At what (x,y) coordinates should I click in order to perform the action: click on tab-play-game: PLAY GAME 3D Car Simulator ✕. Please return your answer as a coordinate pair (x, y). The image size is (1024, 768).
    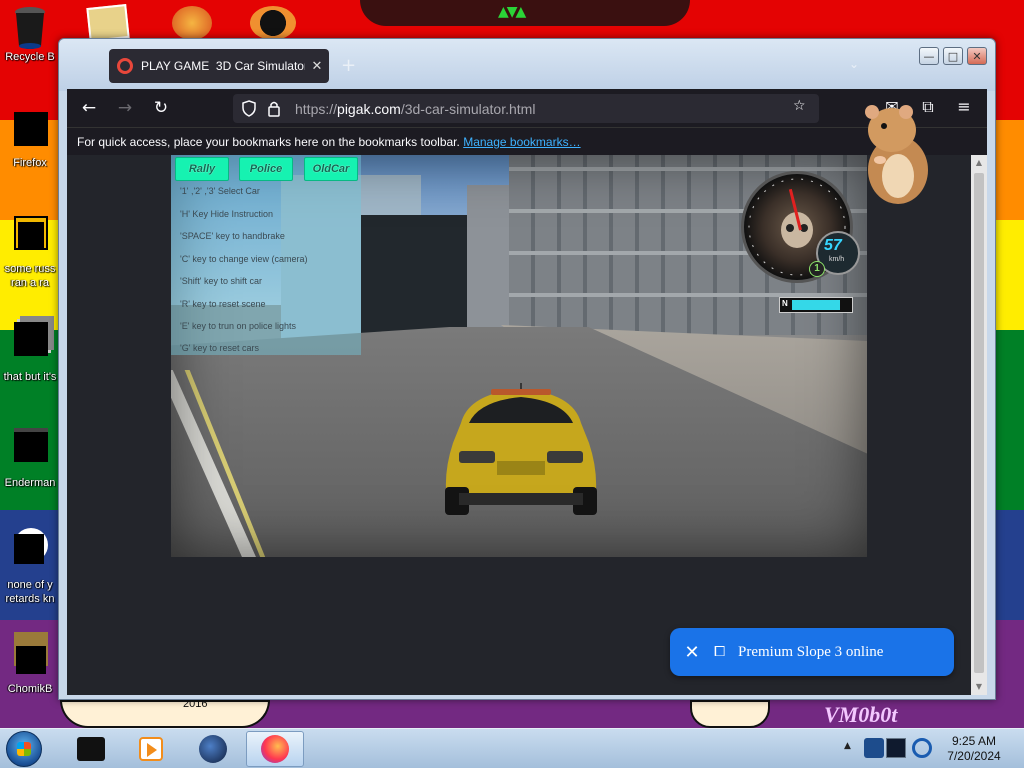
    Looking at the image, I should click on (219, 66).